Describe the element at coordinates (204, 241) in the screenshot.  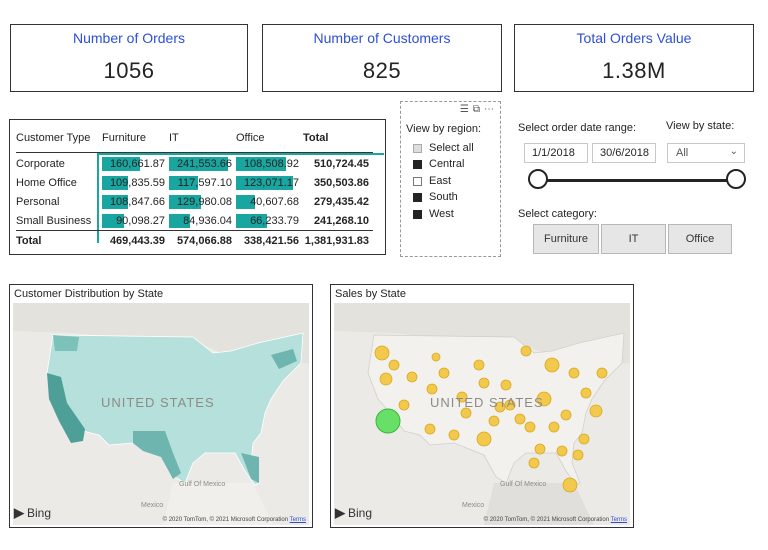
I see `cell-value: 574,066.88` at that location.